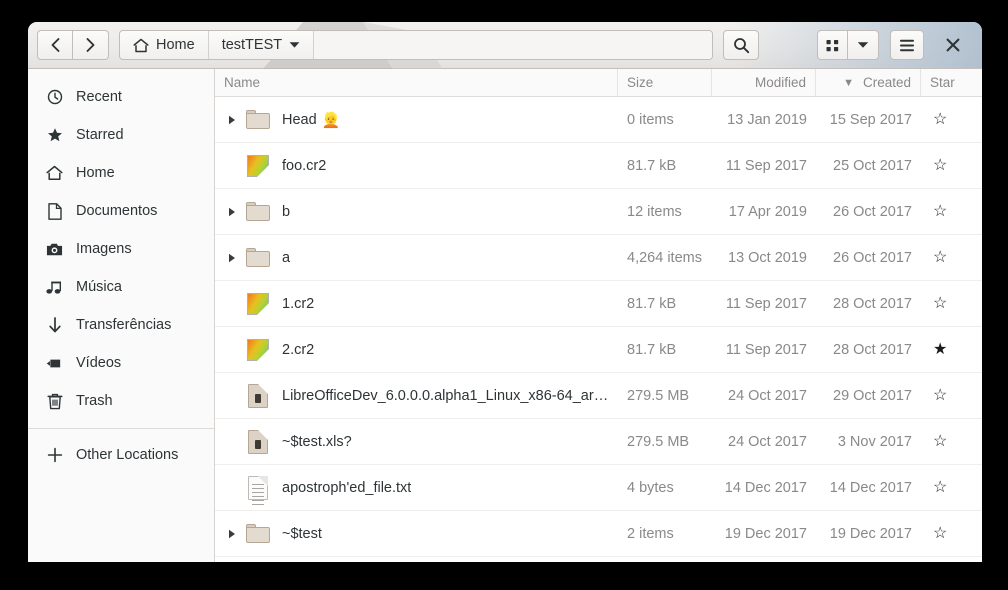 The image size is (1008, 590). I want to click on sidebar-item-label: Documentos, so click(117, 211).